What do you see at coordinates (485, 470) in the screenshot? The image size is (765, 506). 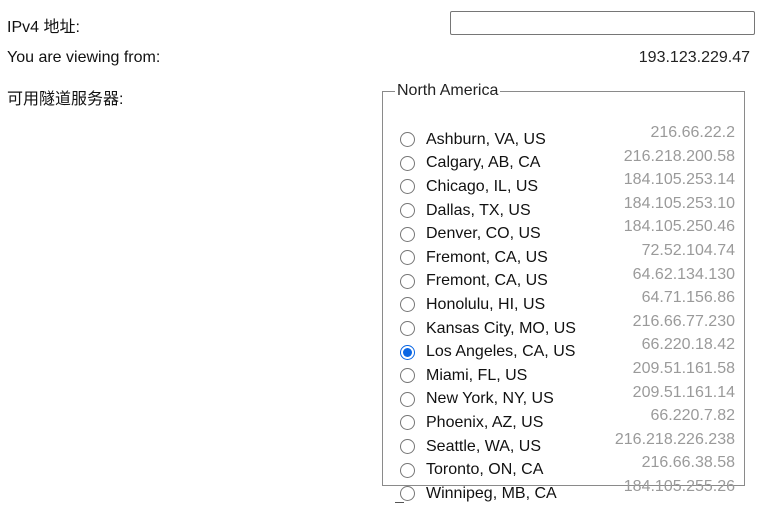 I see `server-city: Toronto, ON, CA` at bounding box center [485, 470].